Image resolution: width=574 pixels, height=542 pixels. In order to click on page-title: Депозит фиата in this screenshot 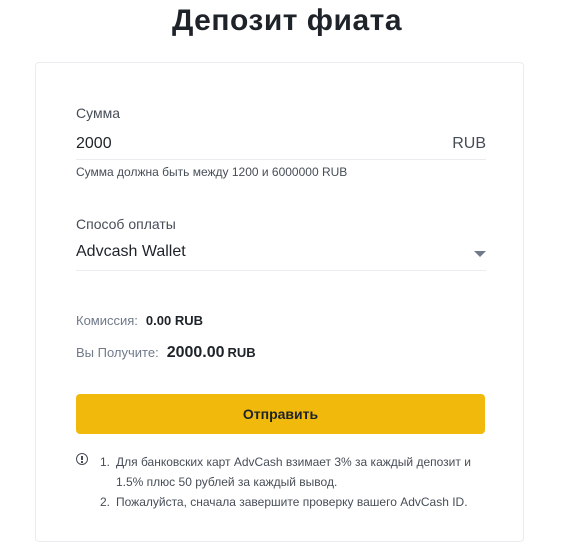, I will do `click(287, 20)`.